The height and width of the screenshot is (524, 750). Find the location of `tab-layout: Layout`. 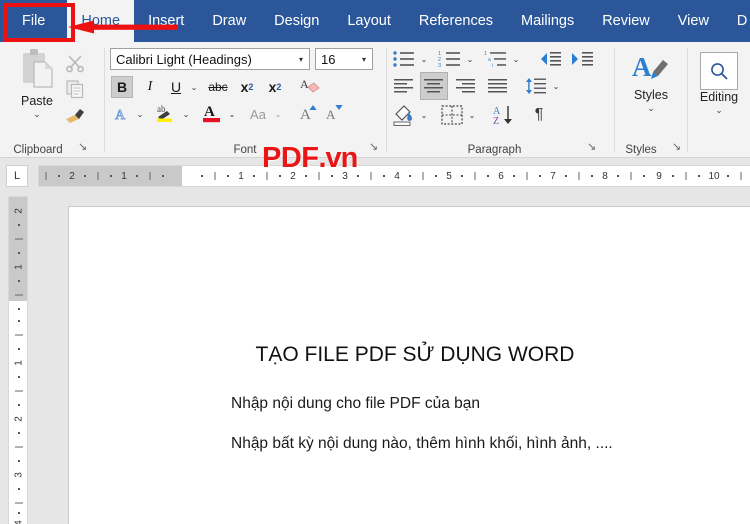

tab-layout: Layout is located at coordinates (369, 21).